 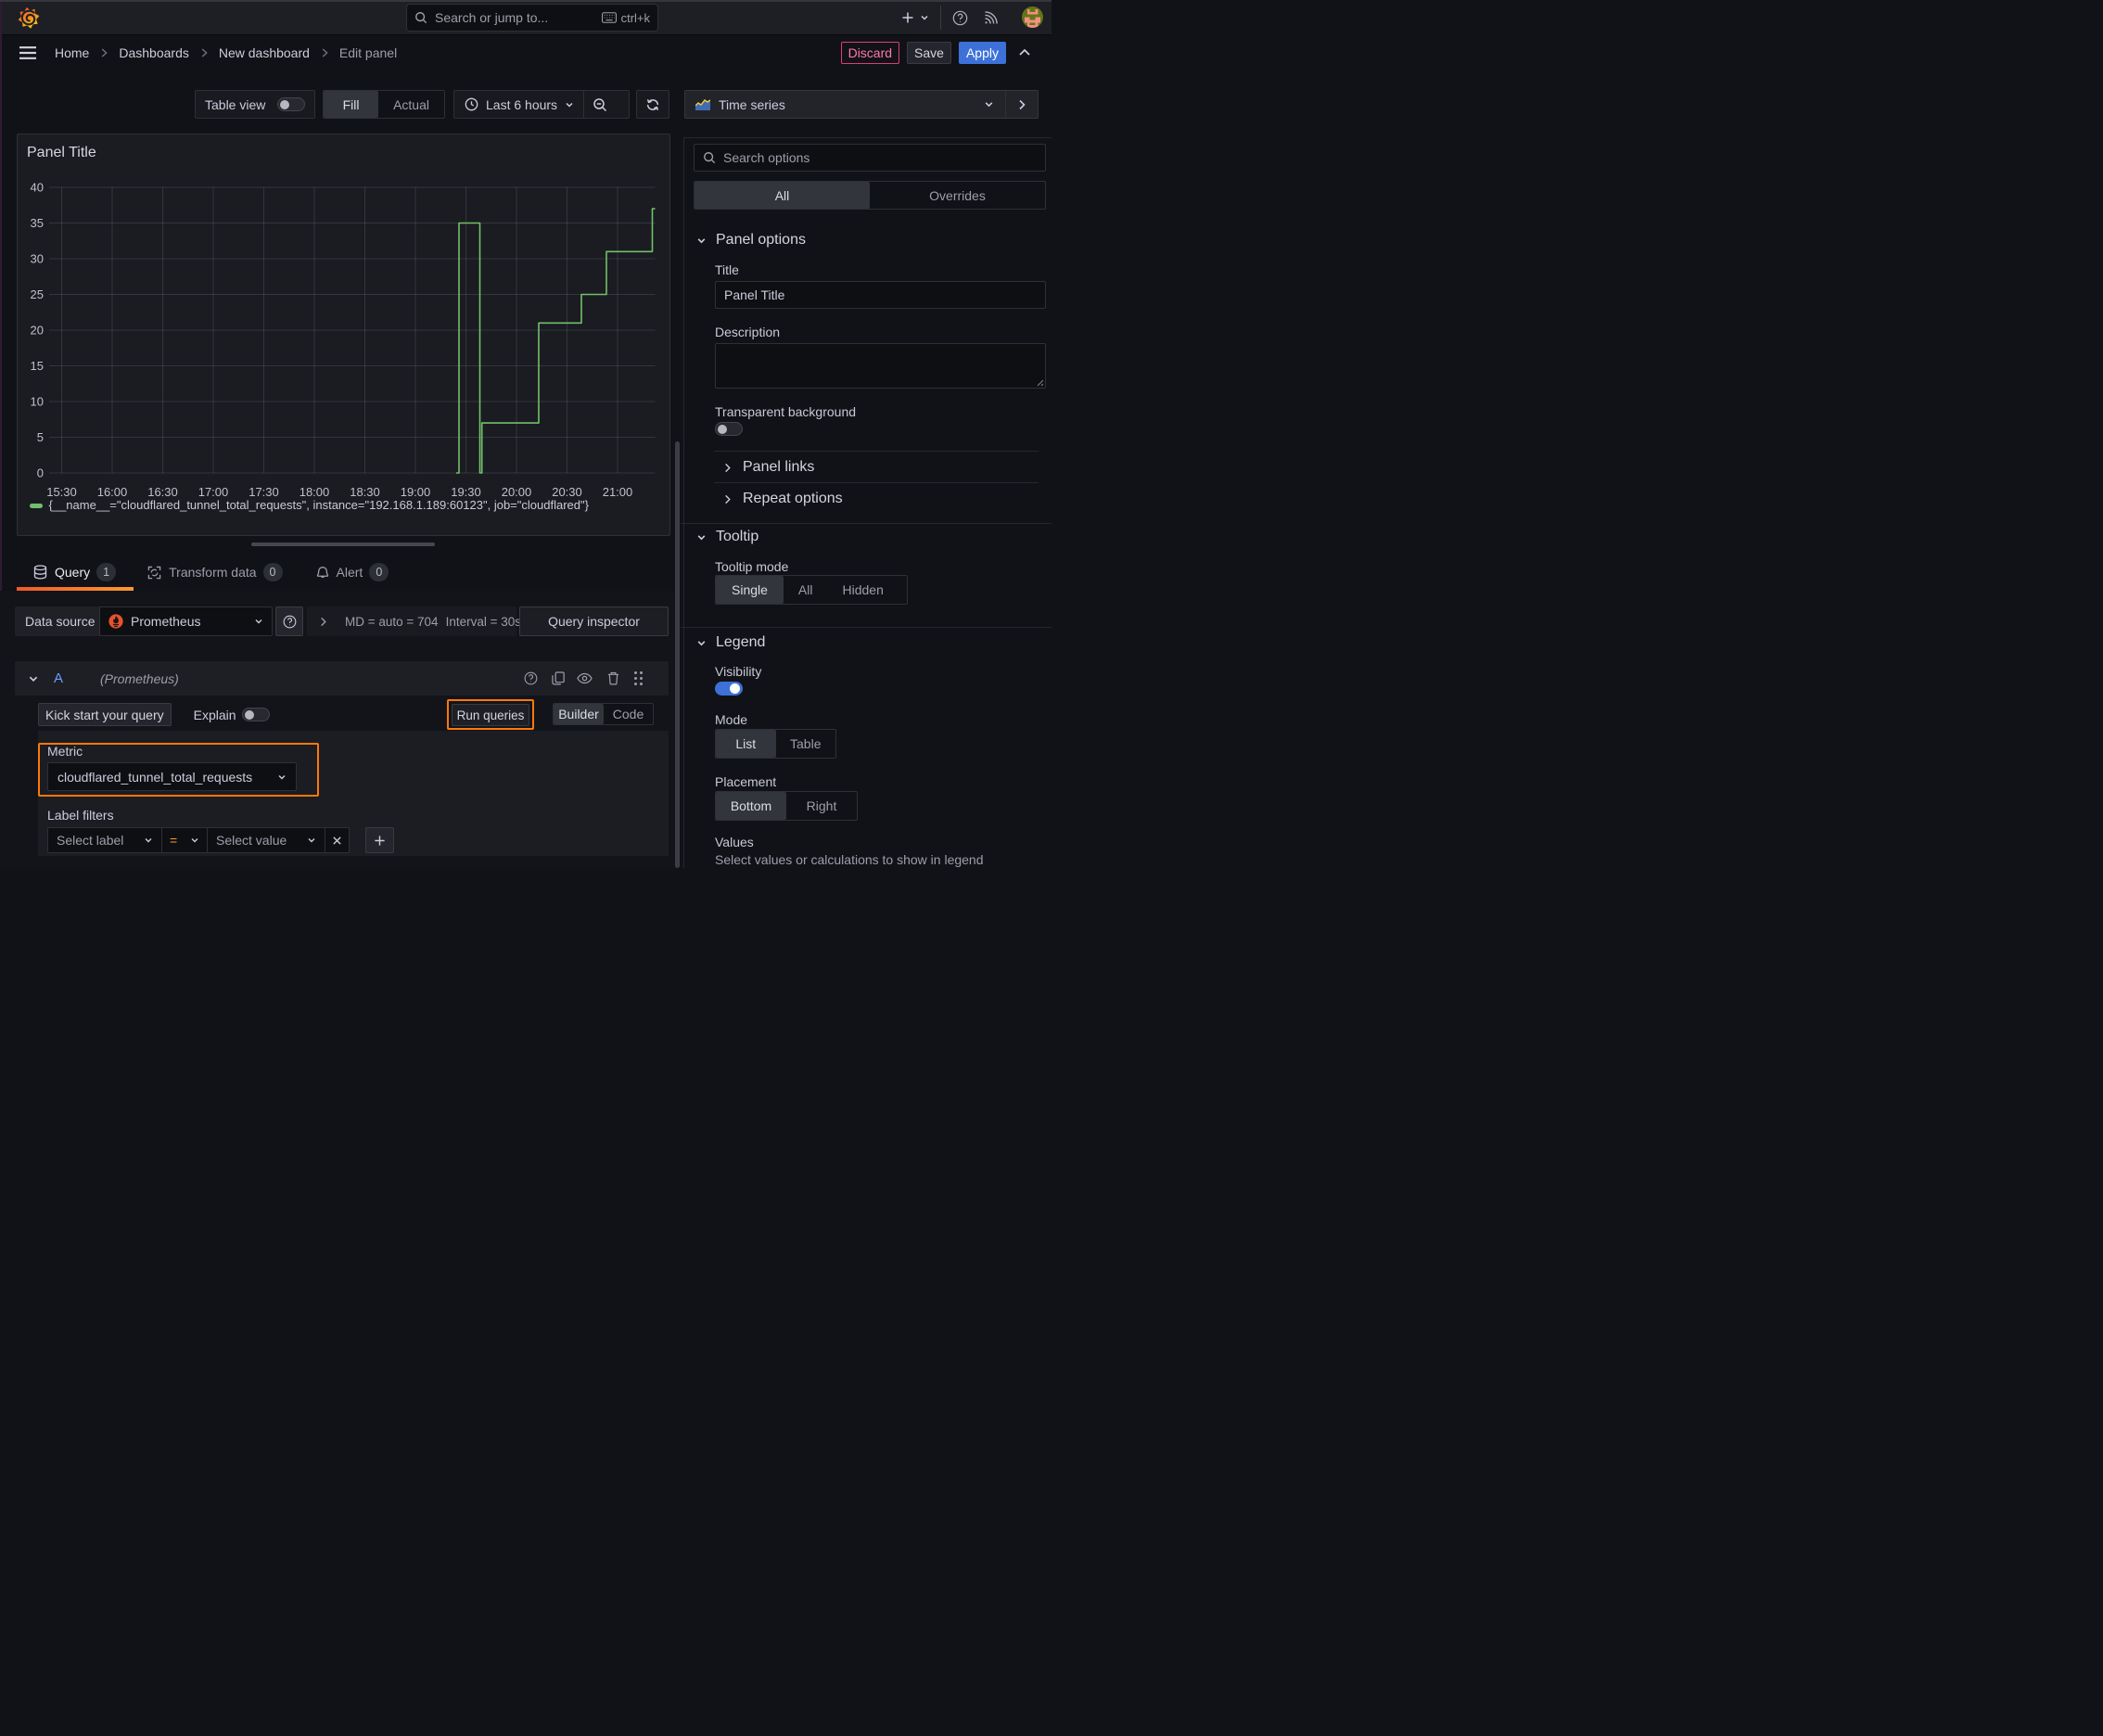 I want to click on svg-text: 20:30, so click(x=567, y=492).